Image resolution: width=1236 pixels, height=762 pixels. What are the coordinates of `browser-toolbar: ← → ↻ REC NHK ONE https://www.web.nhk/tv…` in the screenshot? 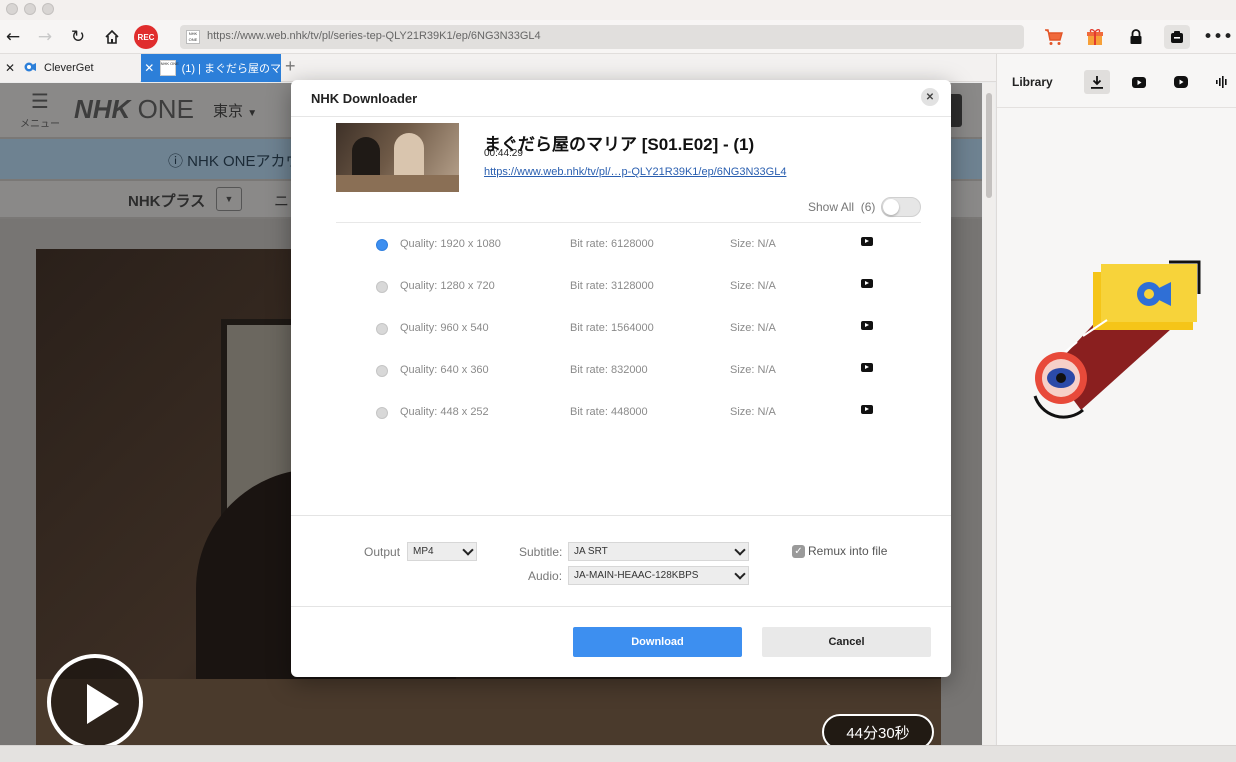 It's located at (618, 37).